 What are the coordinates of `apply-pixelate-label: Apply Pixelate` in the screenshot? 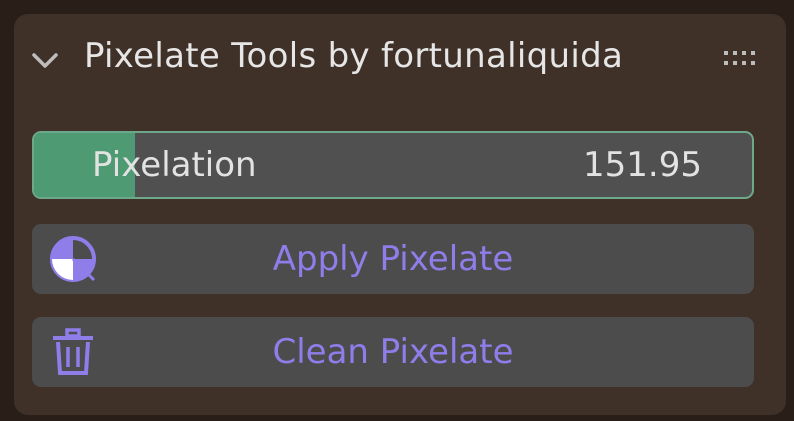 It's located at (393, 259).